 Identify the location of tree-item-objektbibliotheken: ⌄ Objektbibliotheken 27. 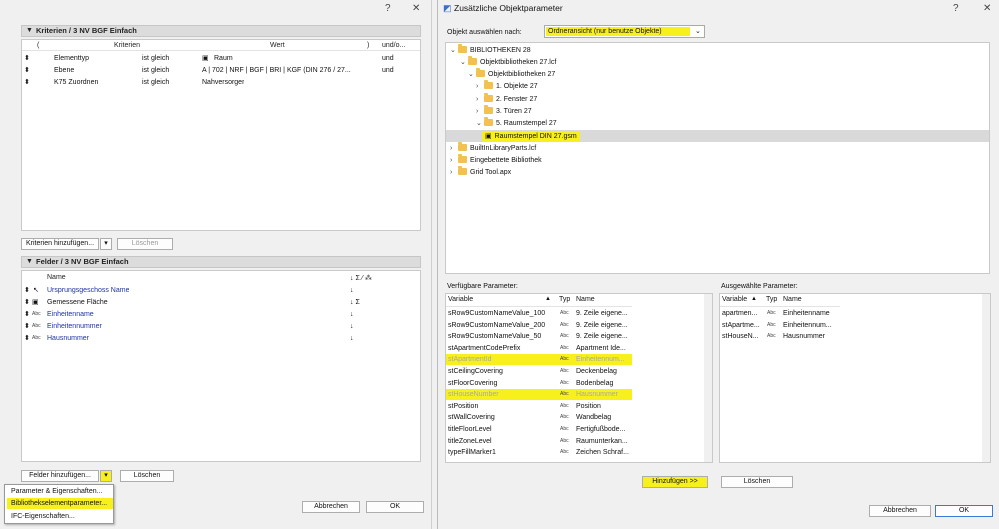
(511, 74).